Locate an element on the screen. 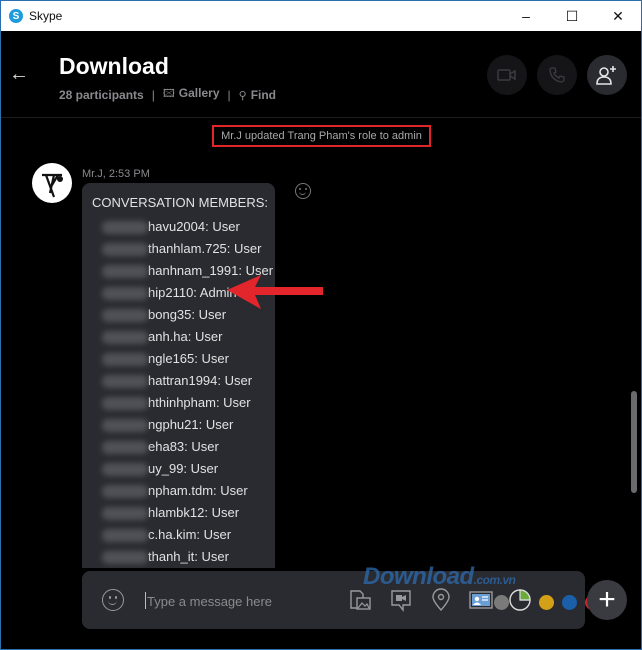 Image resolution: width=642 pixels, height=650 pixels. member-row: havu2004: User is located at coordinates (183, 228).